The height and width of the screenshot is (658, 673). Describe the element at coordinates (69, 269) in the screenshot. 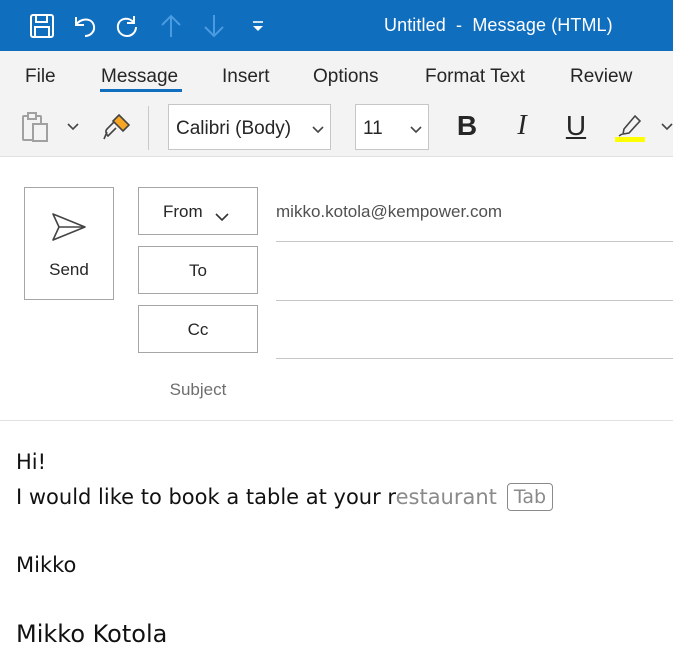

I see `send-label: Send` at that location.